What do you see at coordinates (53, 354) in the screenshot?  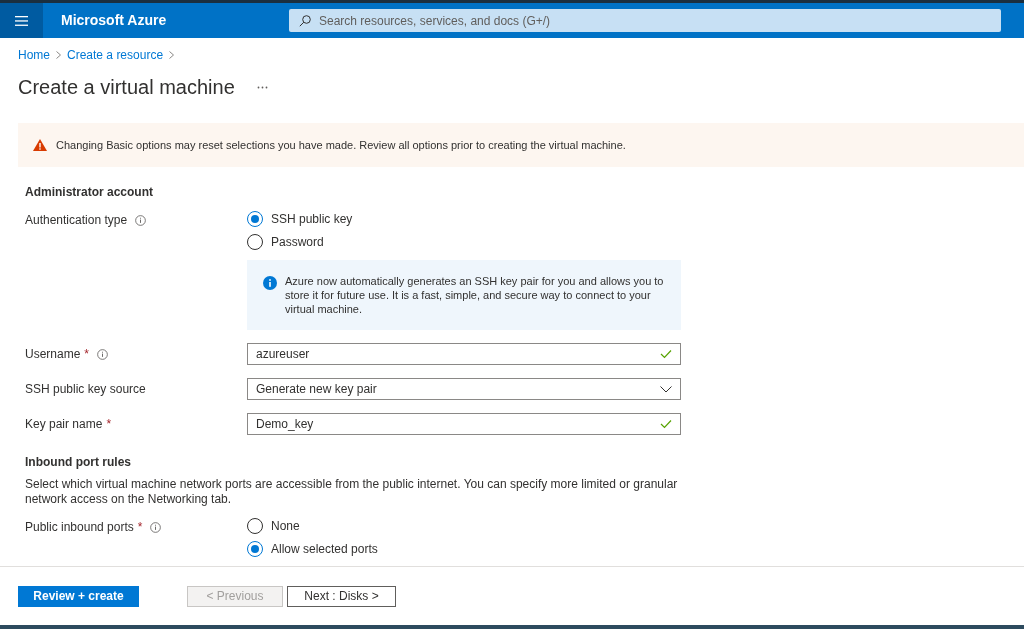 I see `field-label: Username` at bounding box center [53, 354].